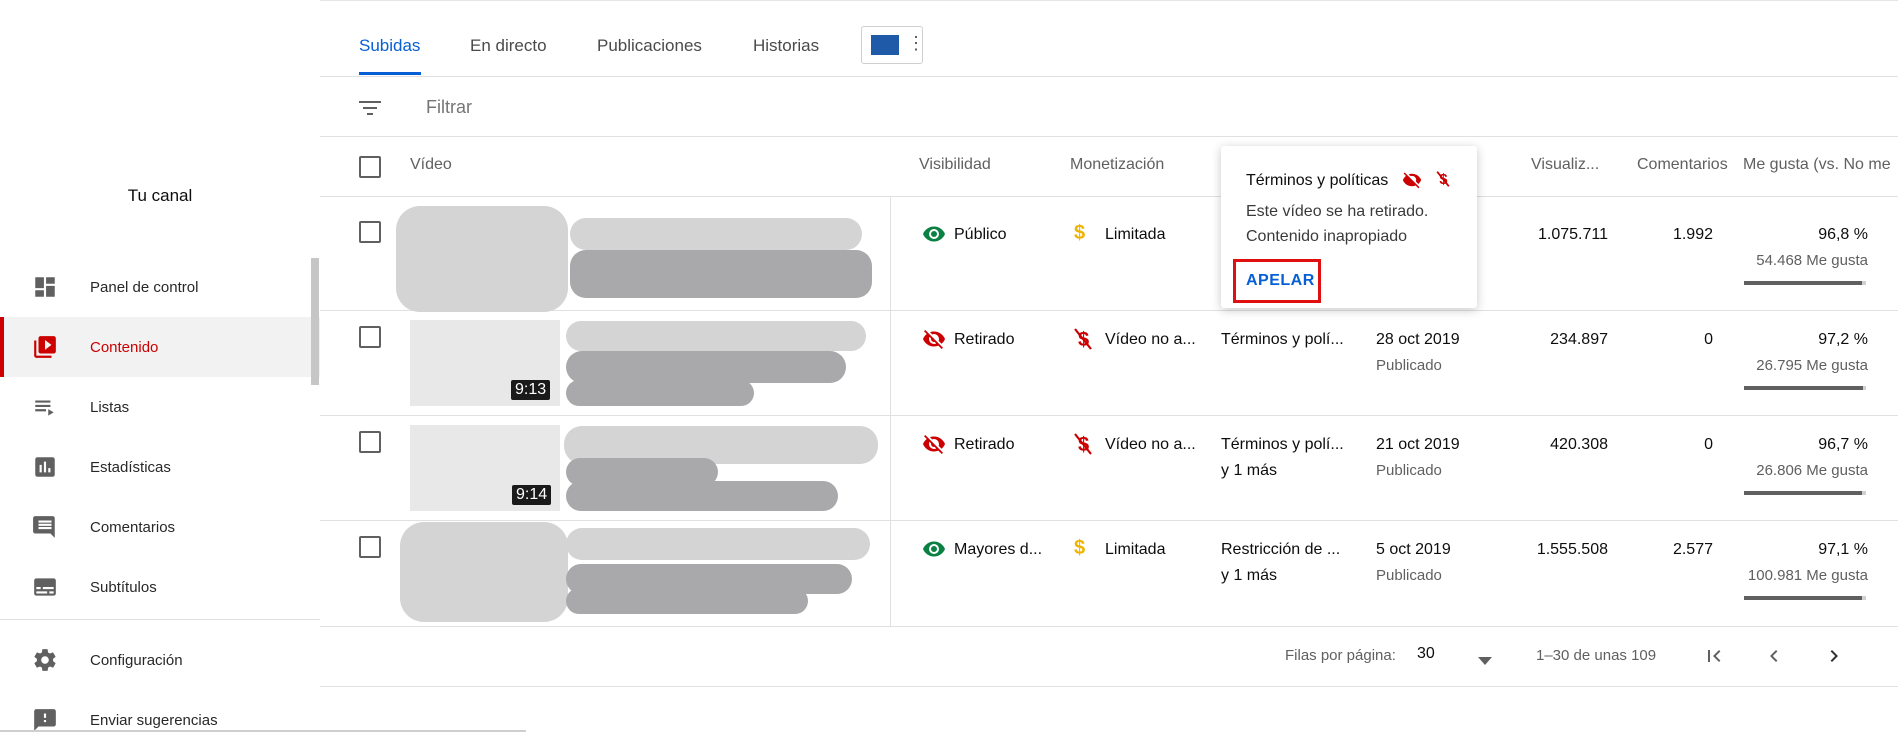  I want to click on comments-count: 1.992, so click(1692, 234).